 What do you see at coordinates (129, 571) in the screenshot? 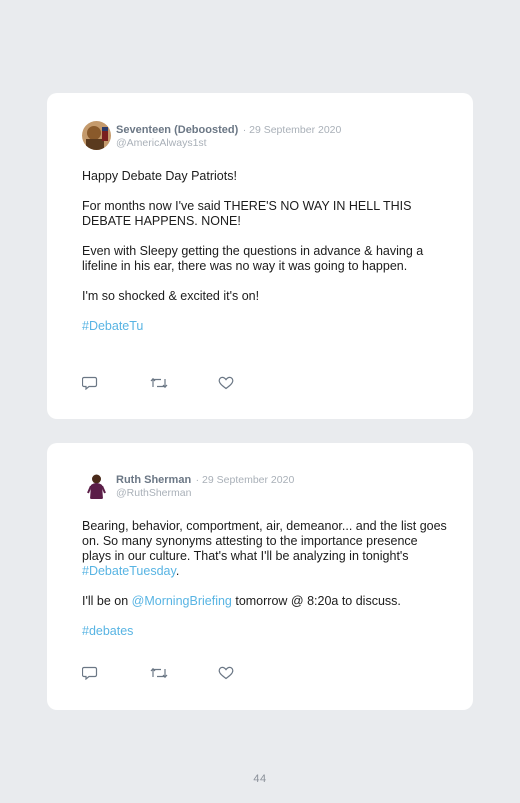
I see `hashtag-link: #DebateTuesday` at bounding box center [129, 571].